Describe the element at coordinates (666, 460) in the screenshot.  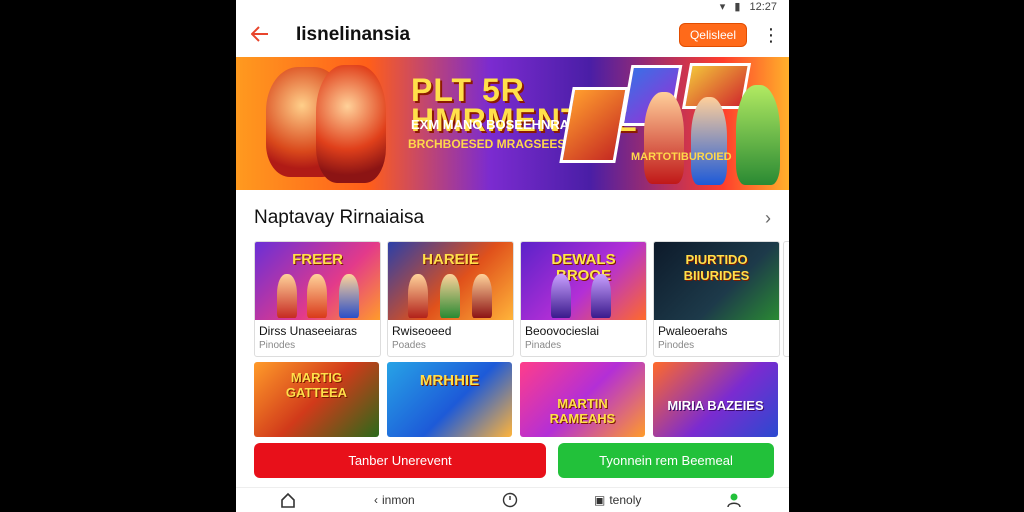
I see `primary-green-button: Tyonnein rem Beemeal` at that location.